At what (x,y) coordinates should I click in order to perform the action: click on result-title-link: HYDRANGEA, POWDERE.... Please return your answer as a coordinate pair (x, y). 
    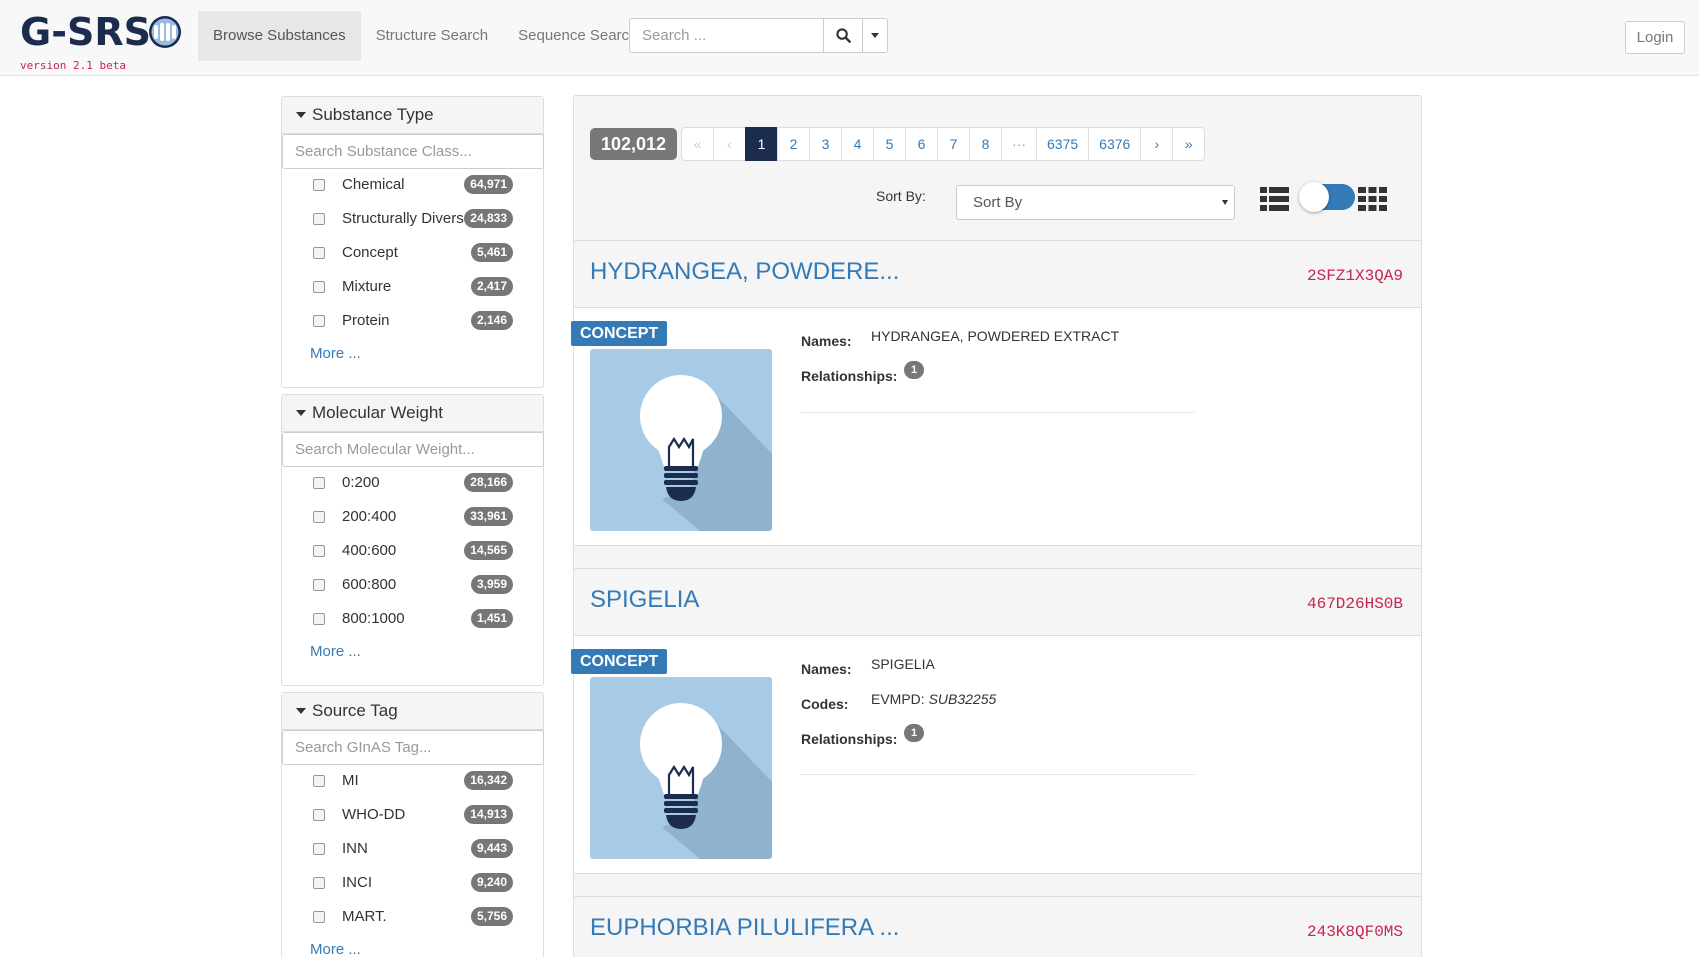
    Looking at the image, I should click on (744, 272).